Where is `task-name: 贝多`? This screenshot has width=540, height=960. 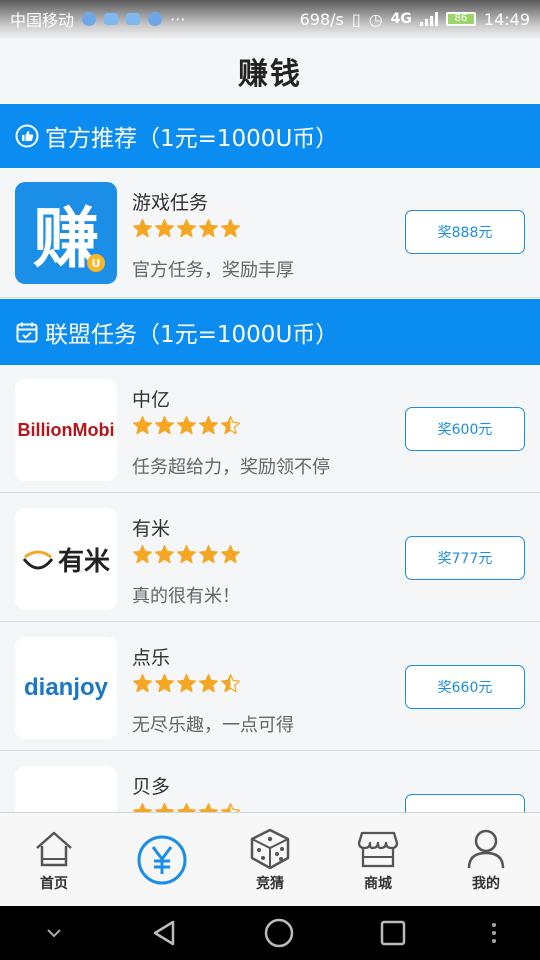
task-name: 贝多 is located at coordinates (151, 787).